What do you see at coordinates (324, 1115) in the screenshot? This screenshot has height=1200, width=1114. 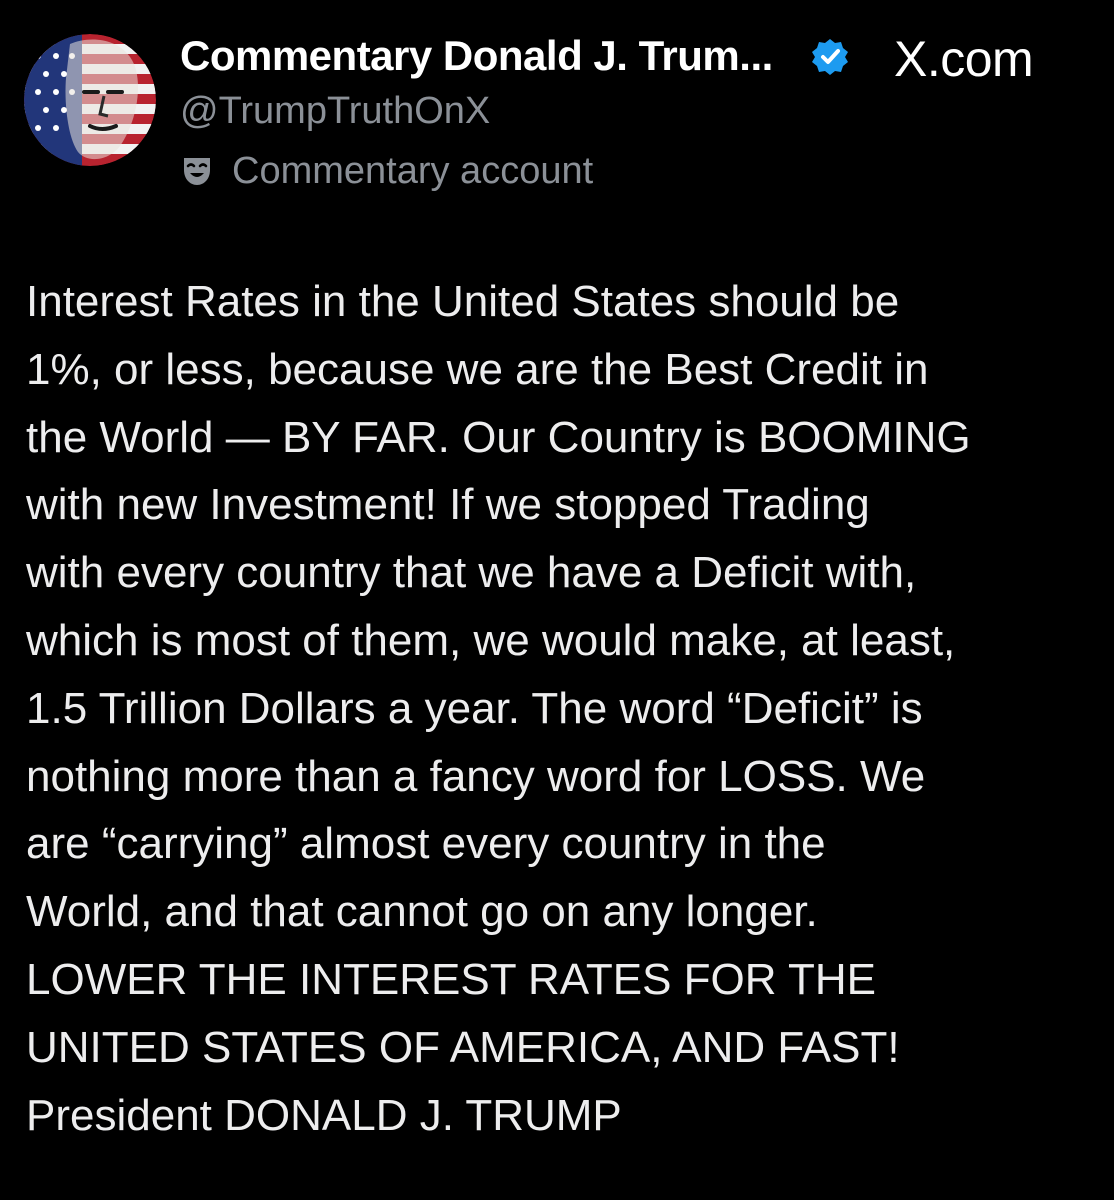 I see `post-body-line: President DONALD J. TRUMP` at bounding box center [324, 1115].